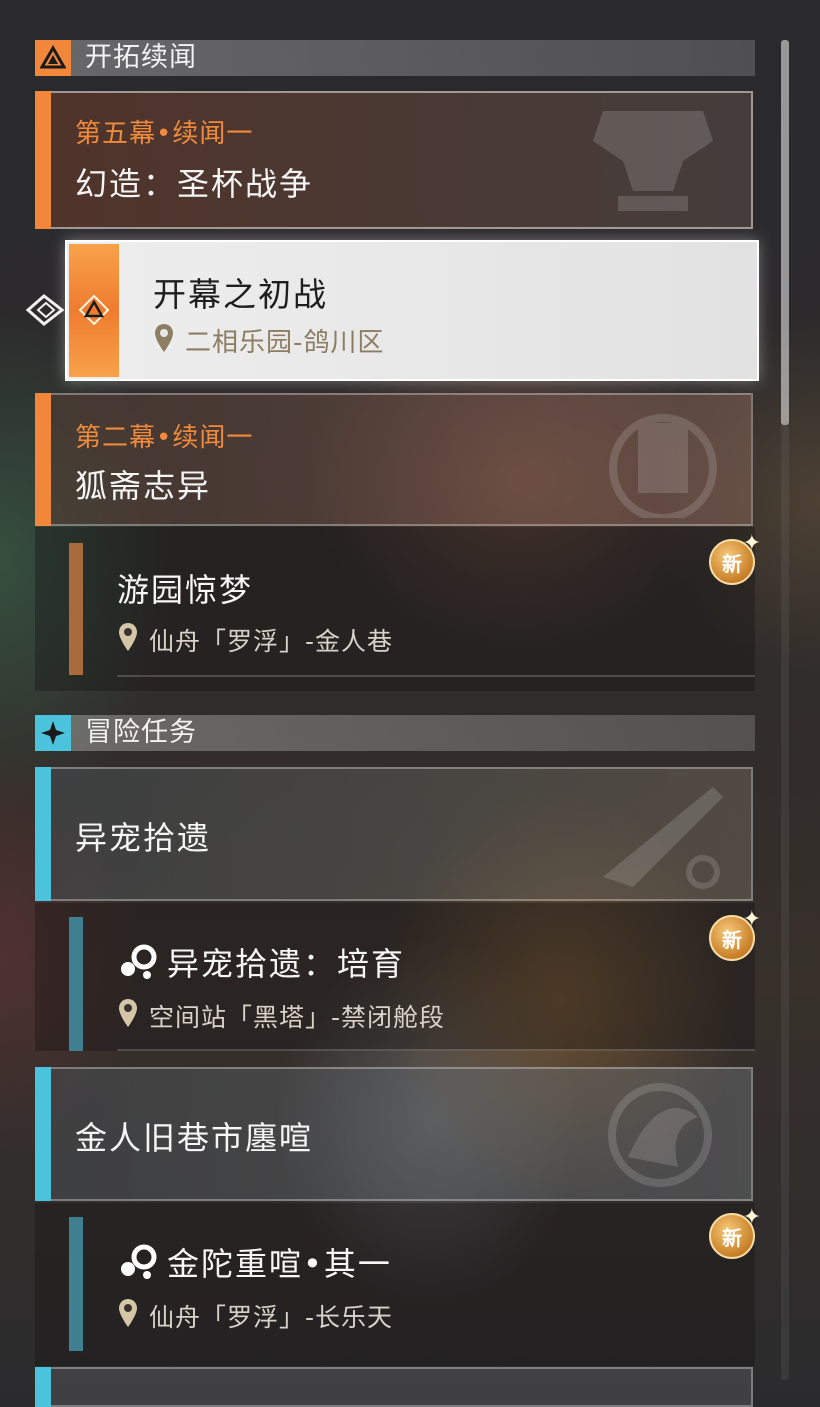 The height and width of the screenshot is (1407, 820). Describe the element at coordinates (398, 609) in the screenshot. I see `quest-item-garden-dream: 游园惊梦 仙舟「罗浮」-金人巷 新 ✦` at that location.